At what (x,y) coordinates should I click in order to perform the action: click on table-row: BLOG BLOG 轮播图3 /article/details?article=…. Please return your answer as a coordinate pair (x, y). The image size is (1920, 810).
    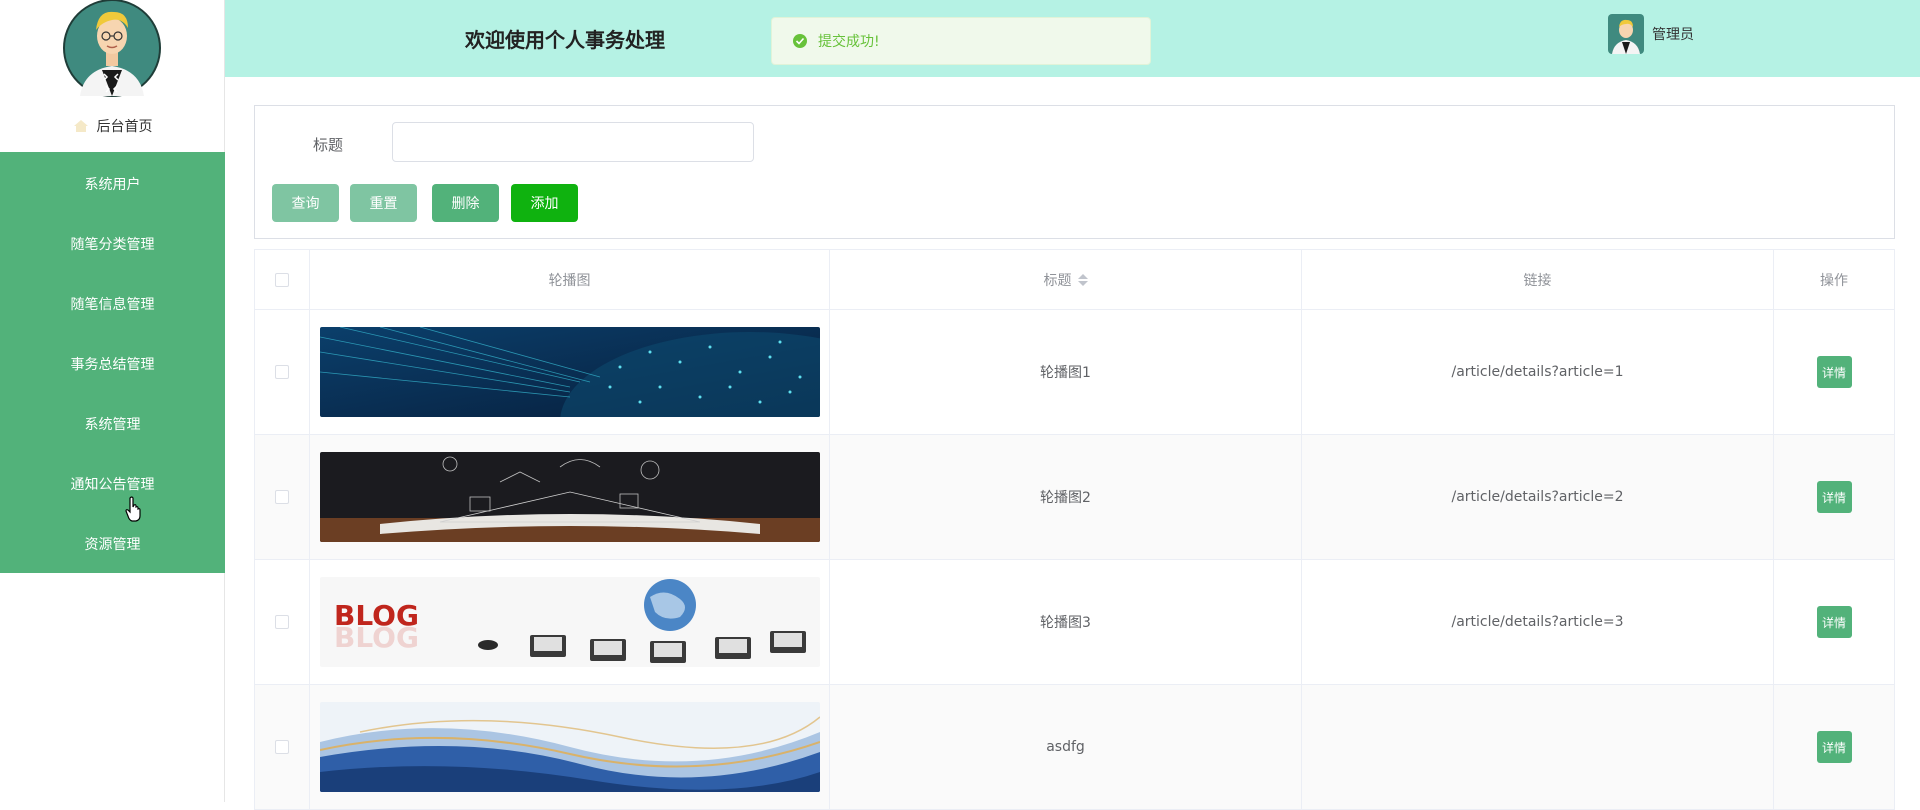
    Looking at the image, I should click on (1074, 622).